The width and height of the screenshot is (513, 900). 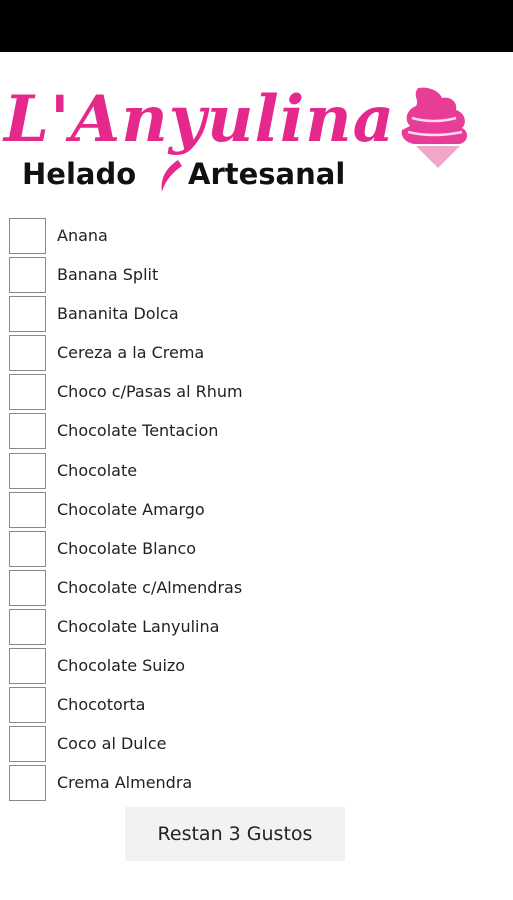 What do you see at coordinates (150, 392) in the screenshot?
I see `flavor-label: Choco c/Pasas al Rhum` at bounding box center [150, 392].